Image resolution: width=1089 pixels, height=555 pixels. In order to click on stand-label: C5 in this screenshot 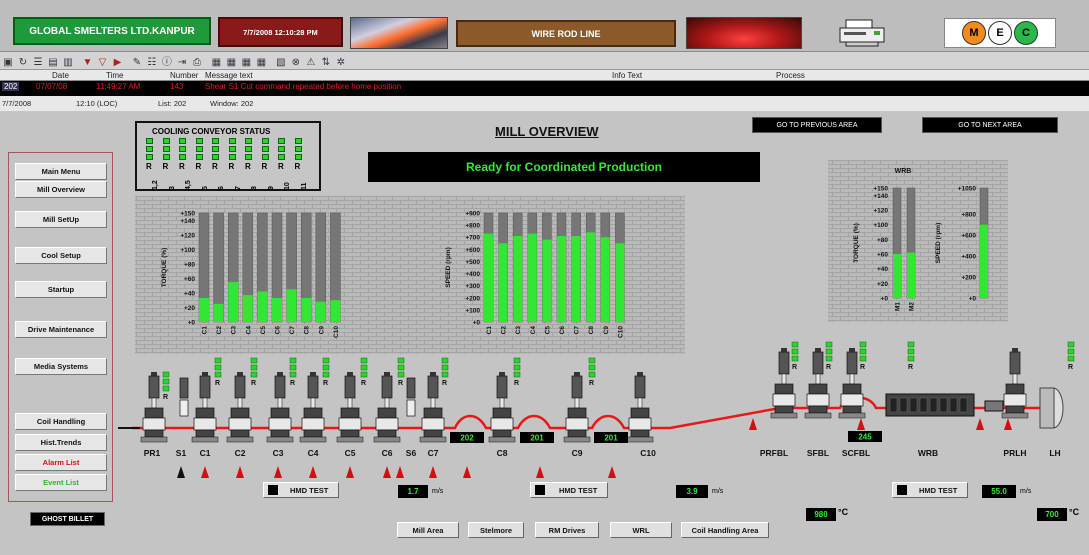, I will do `click(350, 453)`.